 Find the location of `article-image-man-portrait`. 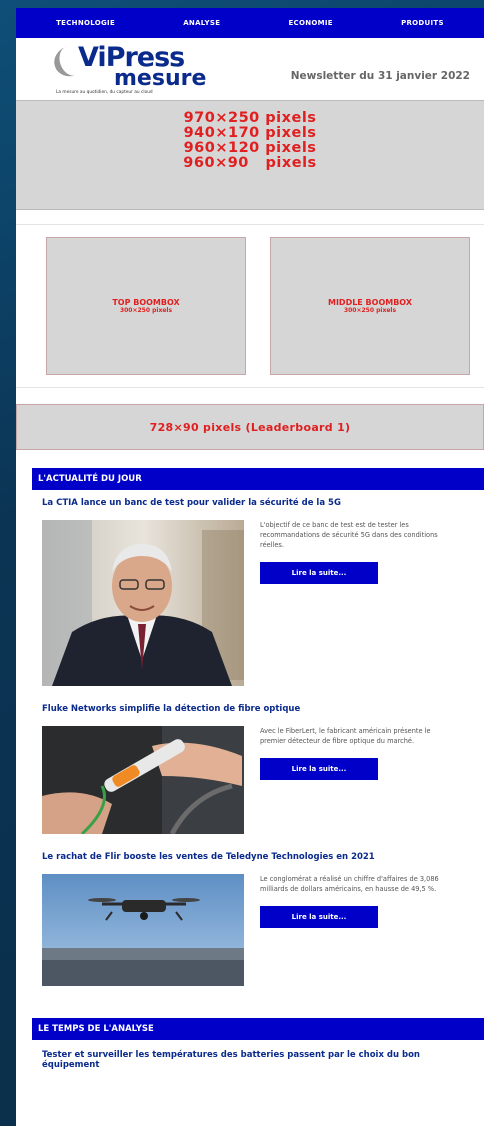

article-image-man-portrait is located at coordinates (143, 603).